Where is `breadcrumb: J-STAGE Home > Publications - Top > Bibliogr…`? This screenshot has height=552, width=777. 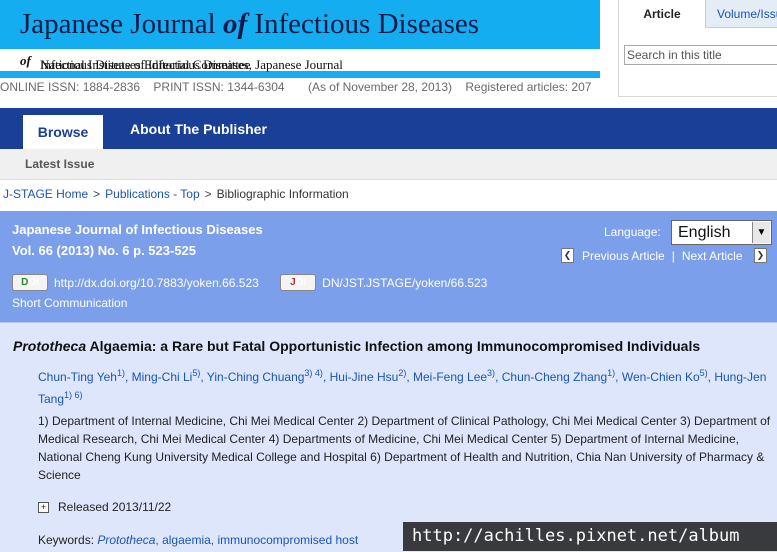
breadcrumb: J-STAGE Home > Publications - Top > Bibliogr… is located at coordinates (176, 194).